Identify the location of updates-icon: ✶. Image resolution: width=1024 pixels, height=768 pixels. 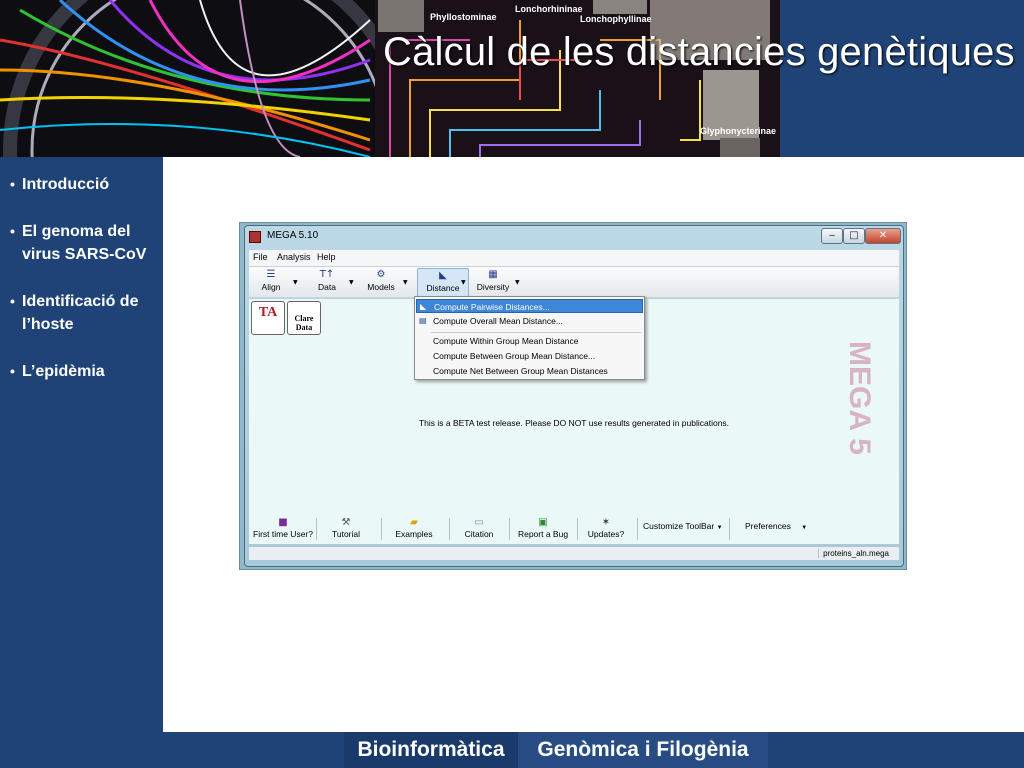
(606, 522).